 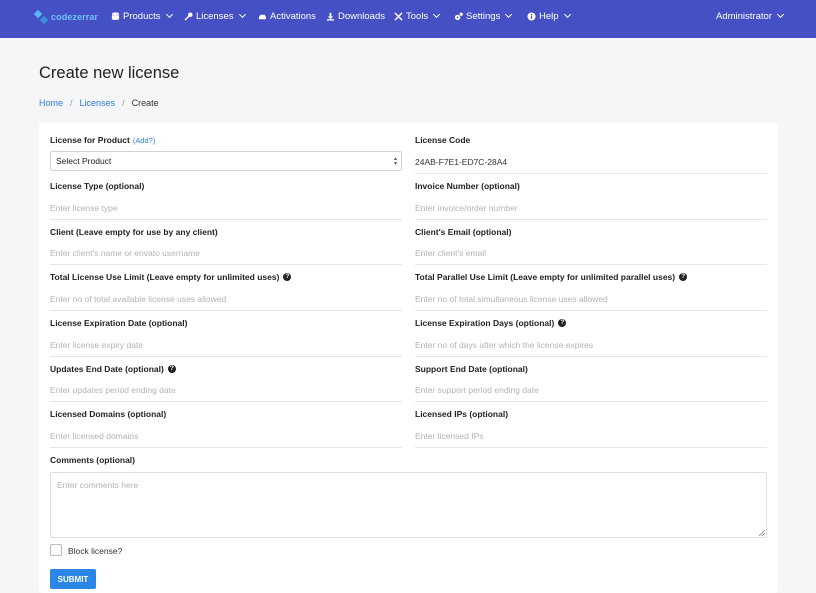 I want to click on product-label: License for Product (Add?), so click(x=102, y=140).